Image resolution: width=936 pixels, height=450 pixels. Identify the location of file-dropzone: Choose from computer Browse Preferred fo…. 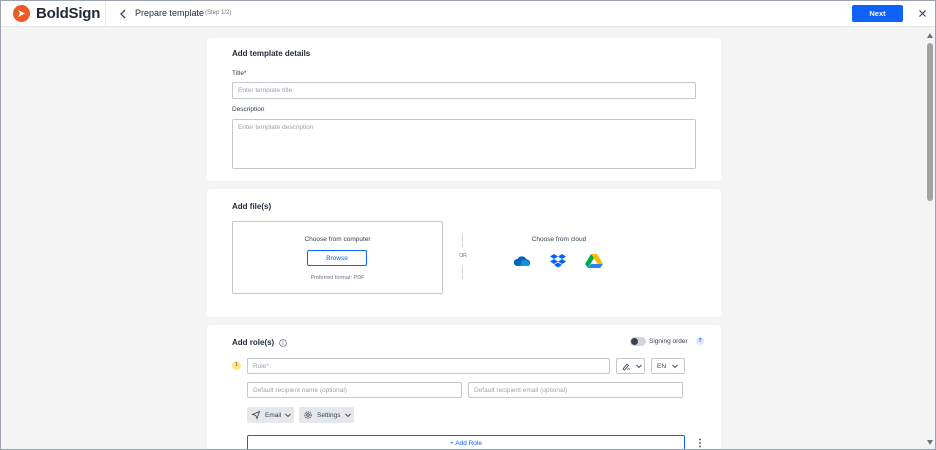
(337, 257).